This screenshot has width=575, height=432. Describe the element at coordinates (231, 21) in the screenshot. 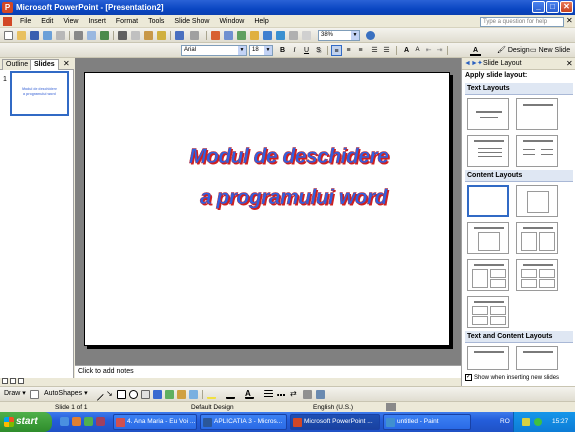

I see `menu-window: Window` at that location.